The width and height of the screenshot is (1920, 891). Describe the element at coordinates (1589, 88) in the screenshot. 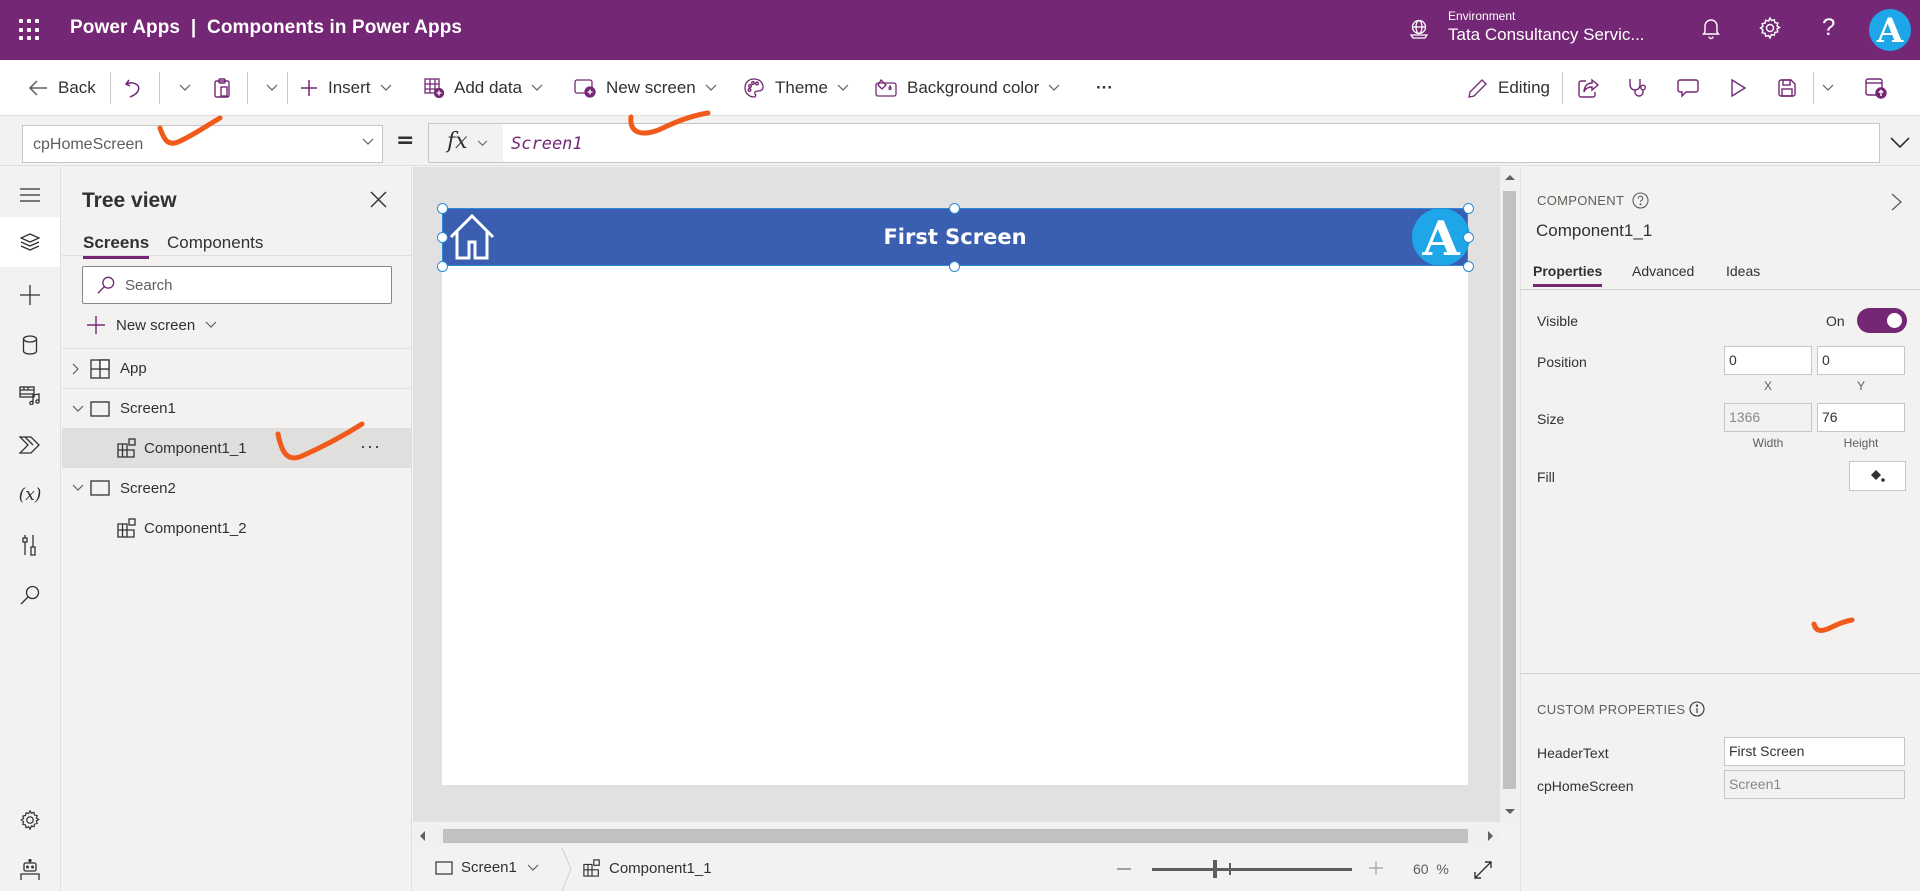

I see `share-button` at that location.